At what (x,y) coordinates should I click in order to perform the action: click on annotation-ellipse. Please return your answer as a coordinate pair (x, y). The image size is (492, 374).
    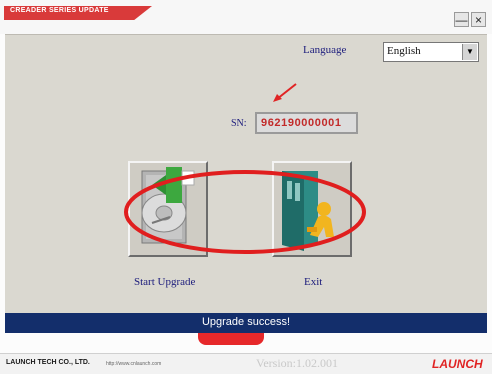
    Looking at the image, I should click on (245, 212).